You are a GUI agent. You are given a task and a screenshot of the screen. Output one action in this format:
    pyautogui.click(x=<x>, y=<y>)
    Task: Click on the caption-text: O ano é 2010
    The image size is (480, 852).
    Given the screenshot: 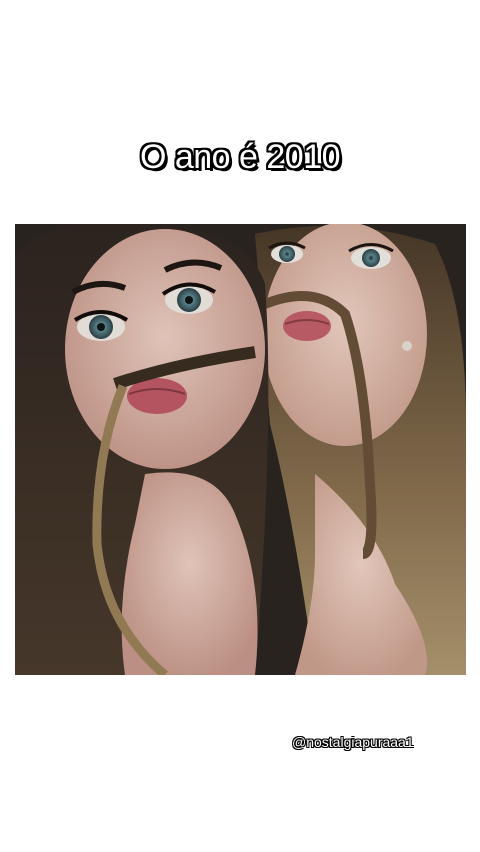 What is the action you would take?
    pyautogui.click(x=240, y=157)
    